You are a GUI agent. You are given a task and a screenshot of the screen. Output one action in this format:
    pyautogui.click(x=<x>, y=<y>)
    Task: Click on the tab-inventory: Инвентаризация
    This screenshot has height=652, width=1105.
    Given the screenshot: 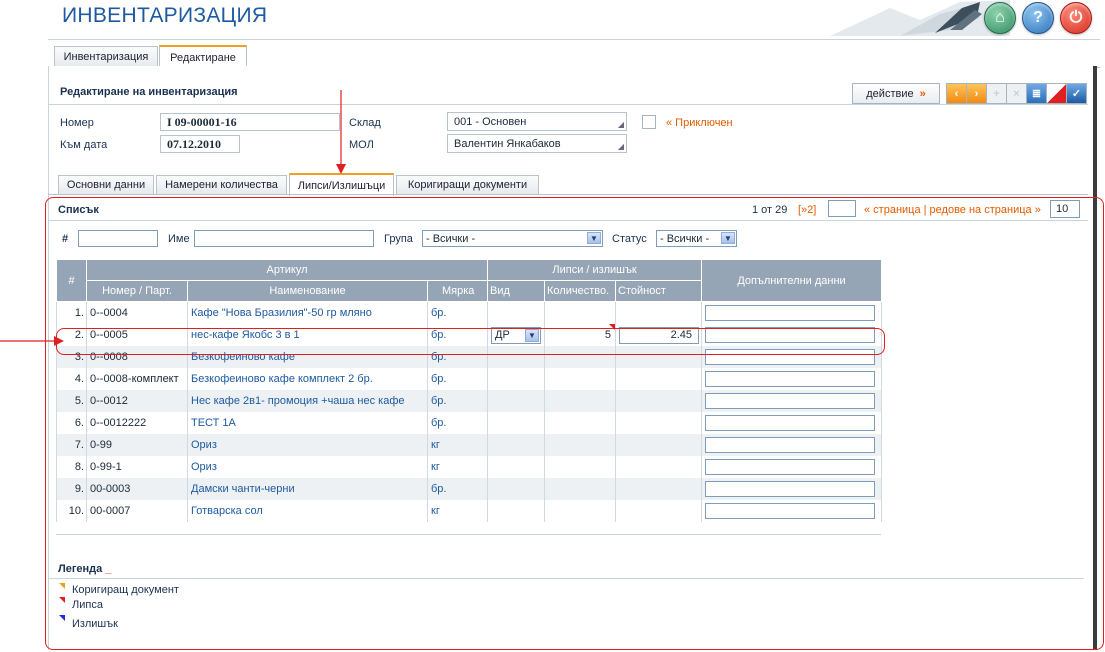 What is the action you would take?
    pyautogui.click(x=106, y=56)
    